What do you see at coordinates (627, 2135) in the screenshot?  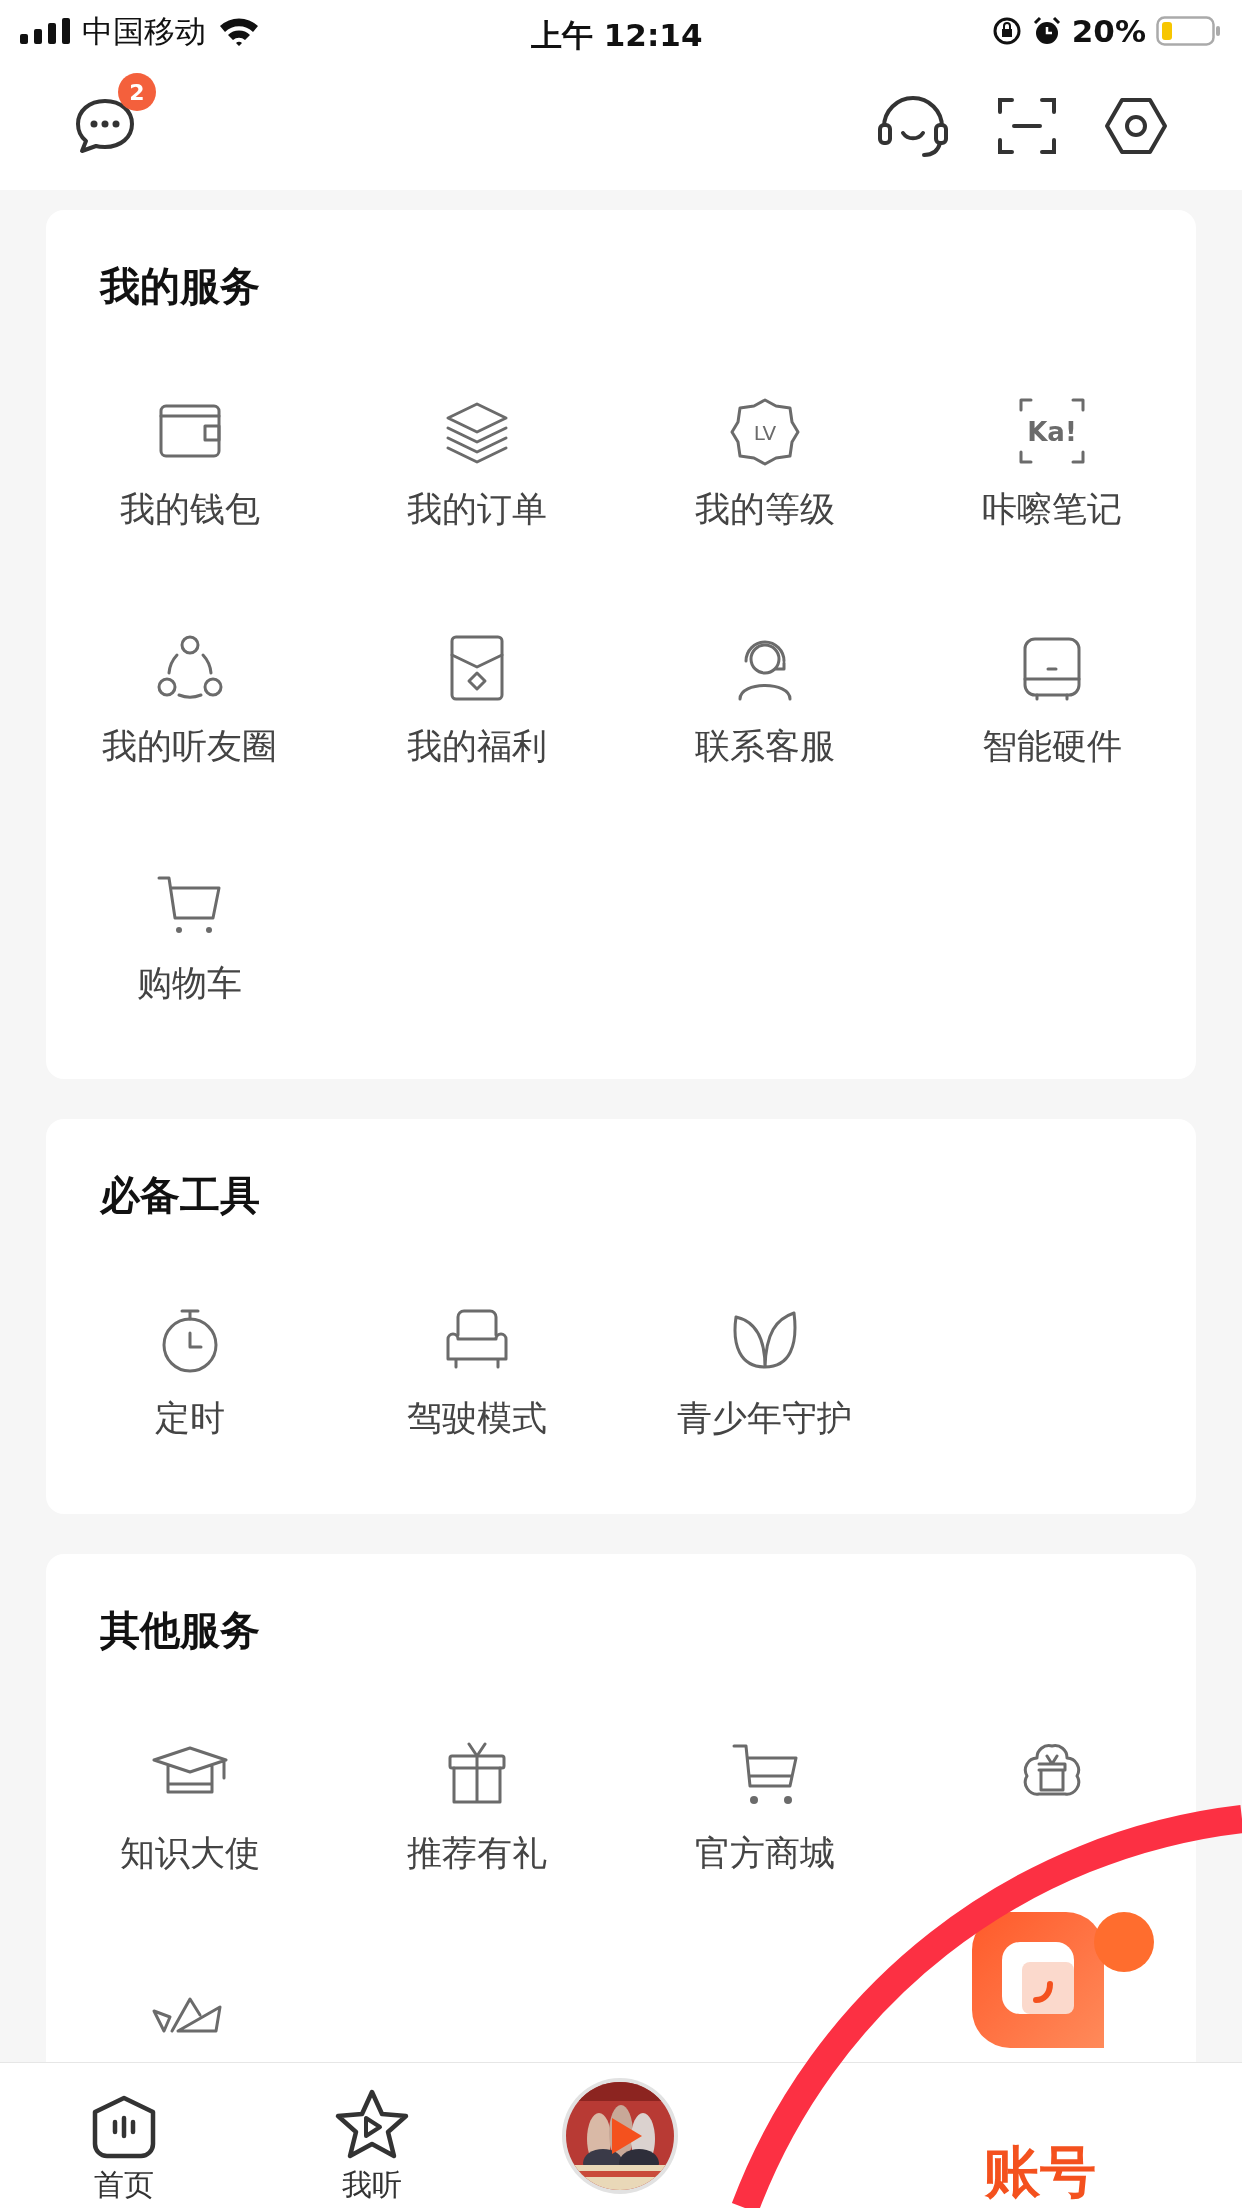 I see `play-icon` at bounding box center [627, 2135].